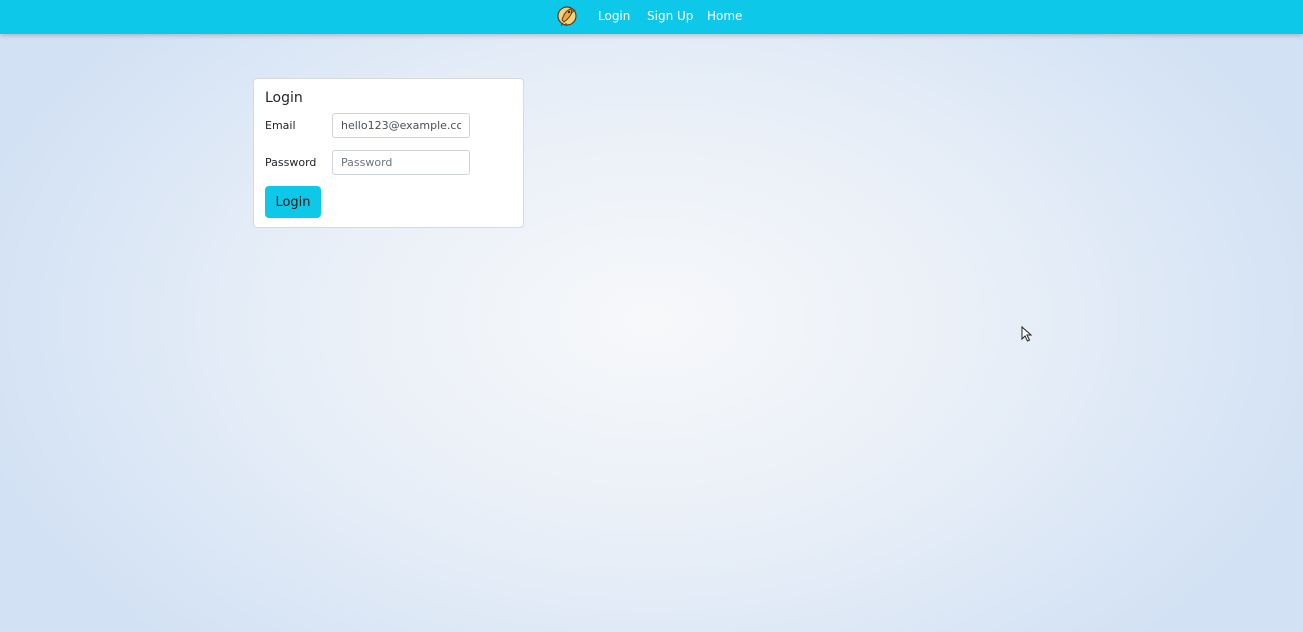 The image size is (1303, 632). Describe the element at coordinates (1027, 334) in the screenshot. I see `mouse-pointer-icon` at that location.